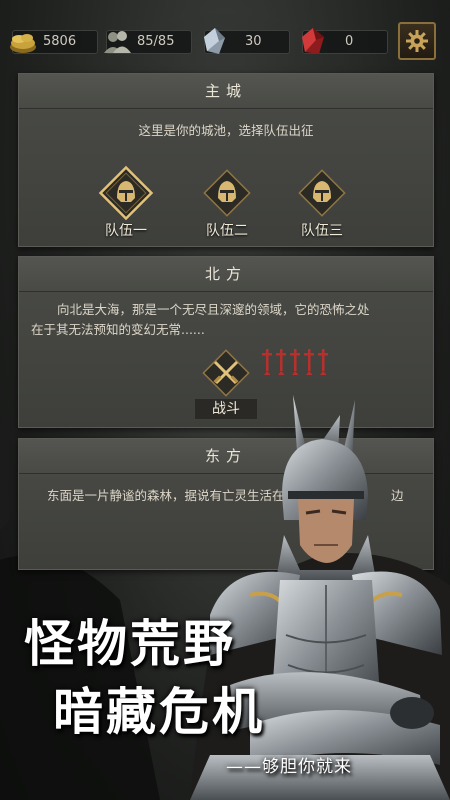  I want to click on population-counter: 85/85, so click(148, 42).